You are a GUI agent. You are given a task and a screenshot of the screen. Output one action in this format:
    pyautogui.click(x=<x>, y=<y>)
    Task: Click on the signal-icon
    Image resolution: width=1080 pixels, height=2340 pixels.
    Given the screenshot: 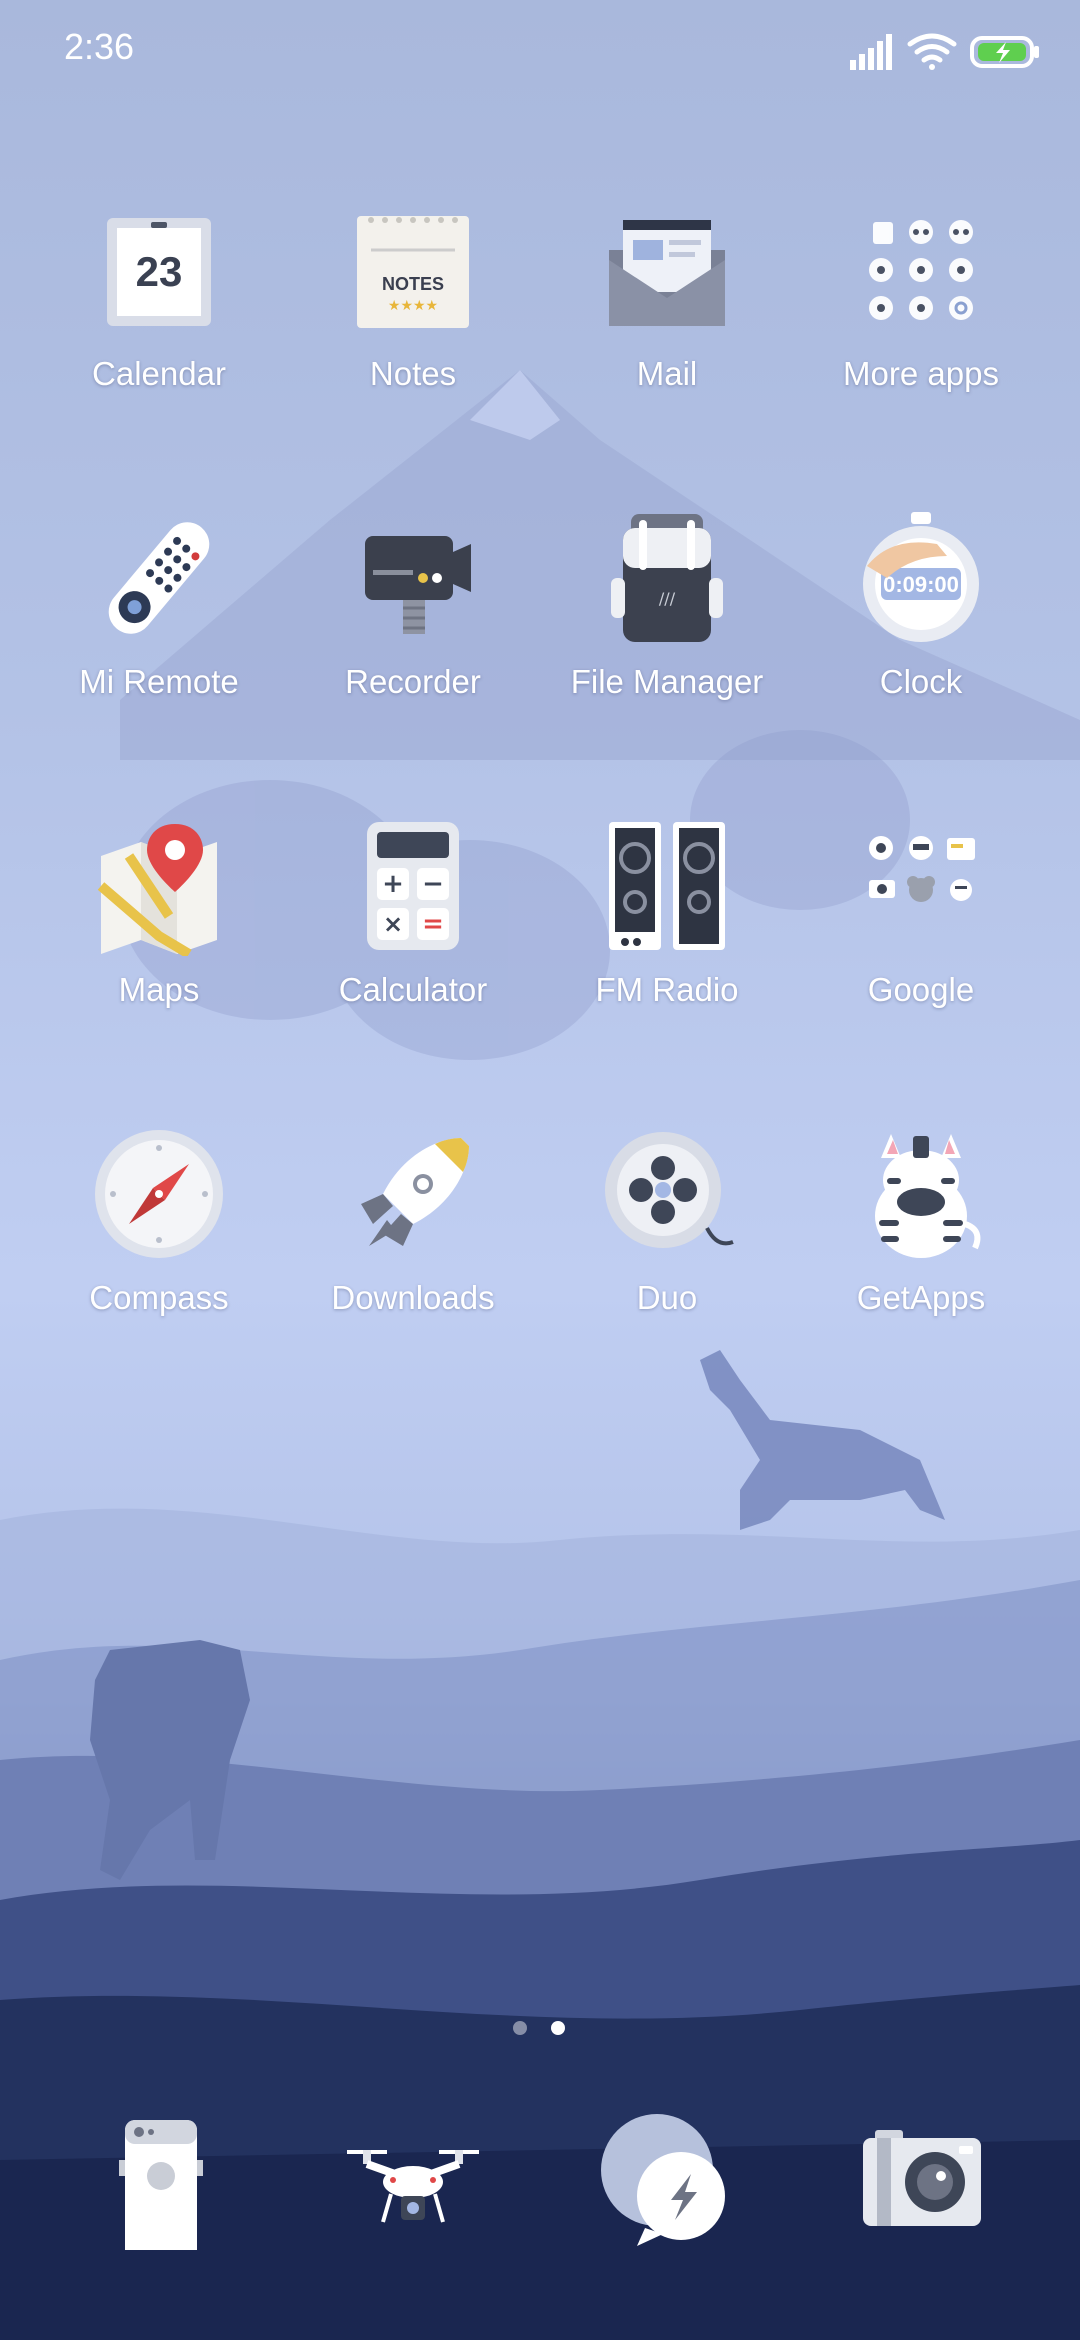 What is the action you would take?
    pyautogui.click(x=871, y=52)
    